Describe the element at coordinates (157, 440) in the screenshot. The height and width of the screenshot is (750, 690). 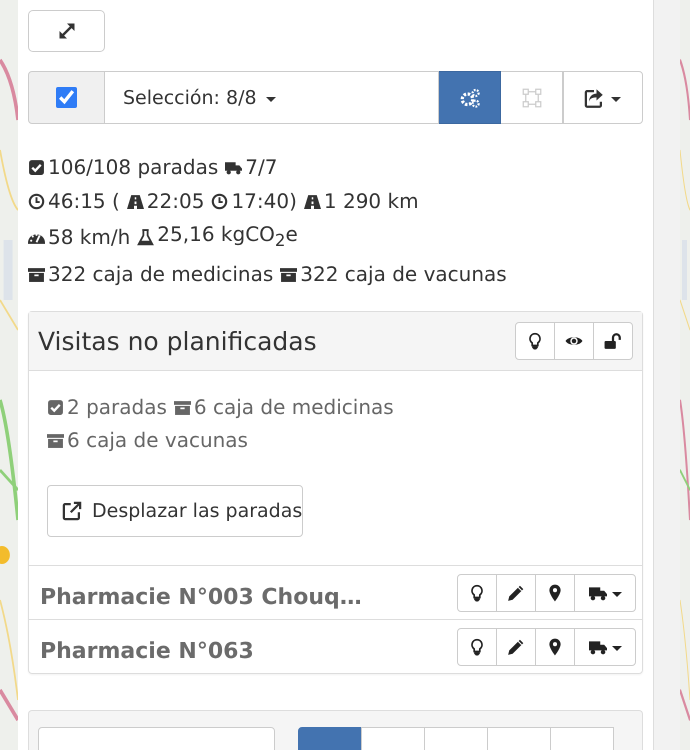
I see `summary-text: 6 caja de vacunas` at that location.